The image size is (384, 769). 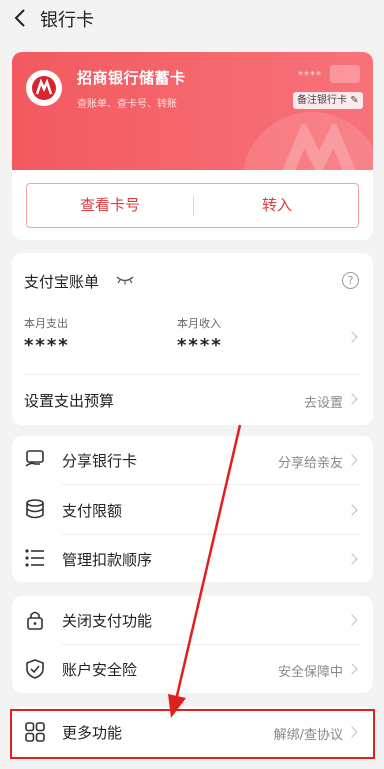 I want to click on menu-item-more-functions: 更多功能 解绑/查协议, so click(x=192, y=732).